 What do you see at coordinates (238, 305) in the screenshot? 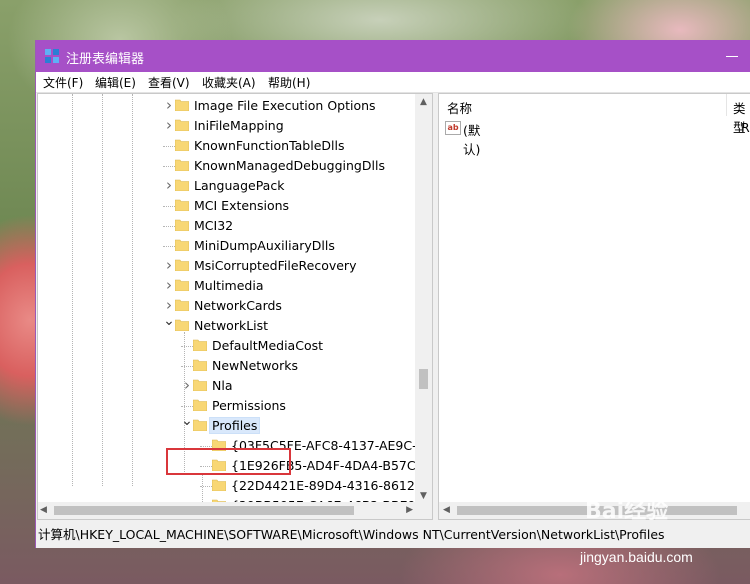
I see `tree-item-label: NetworkCards` at bounding box center [238, 305].